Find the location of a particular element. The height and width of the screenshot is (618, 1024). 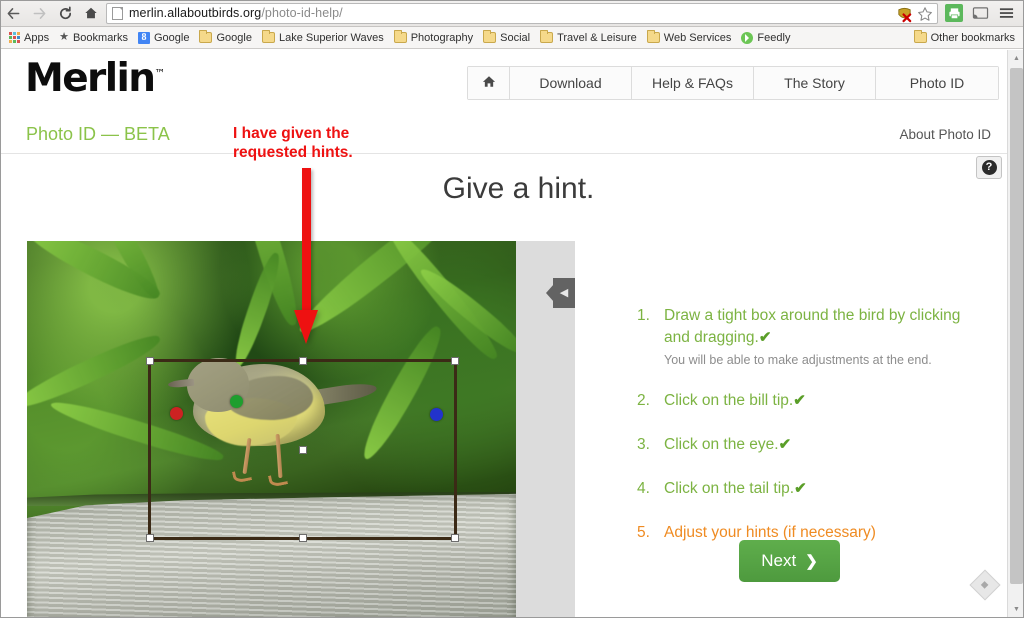

bookmark-label: Apps is located at coordinates (37, 37).